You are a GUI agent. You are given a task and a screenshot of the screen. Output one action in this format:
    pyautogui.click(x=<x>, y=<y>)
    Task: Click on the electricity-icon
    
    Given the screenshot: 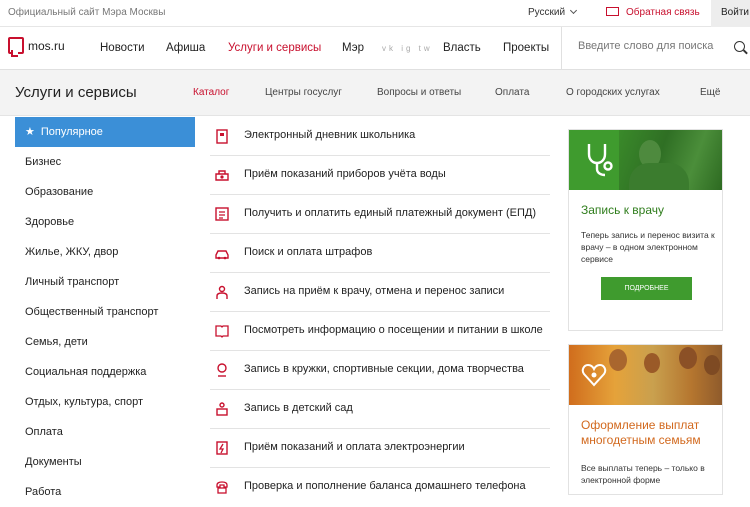 What is the action you would take?
    pyautogui.click(x=222, y=448)
    